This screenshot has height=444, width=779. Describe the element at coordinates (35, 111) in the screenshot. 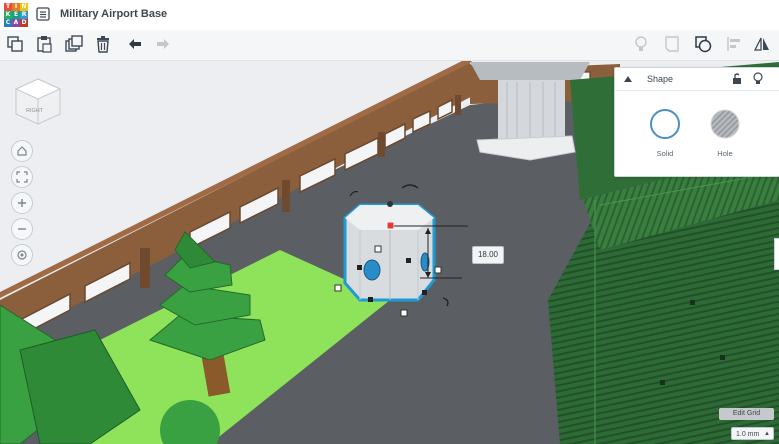

I see `view-cube-face-label: RIGHT` at that location.